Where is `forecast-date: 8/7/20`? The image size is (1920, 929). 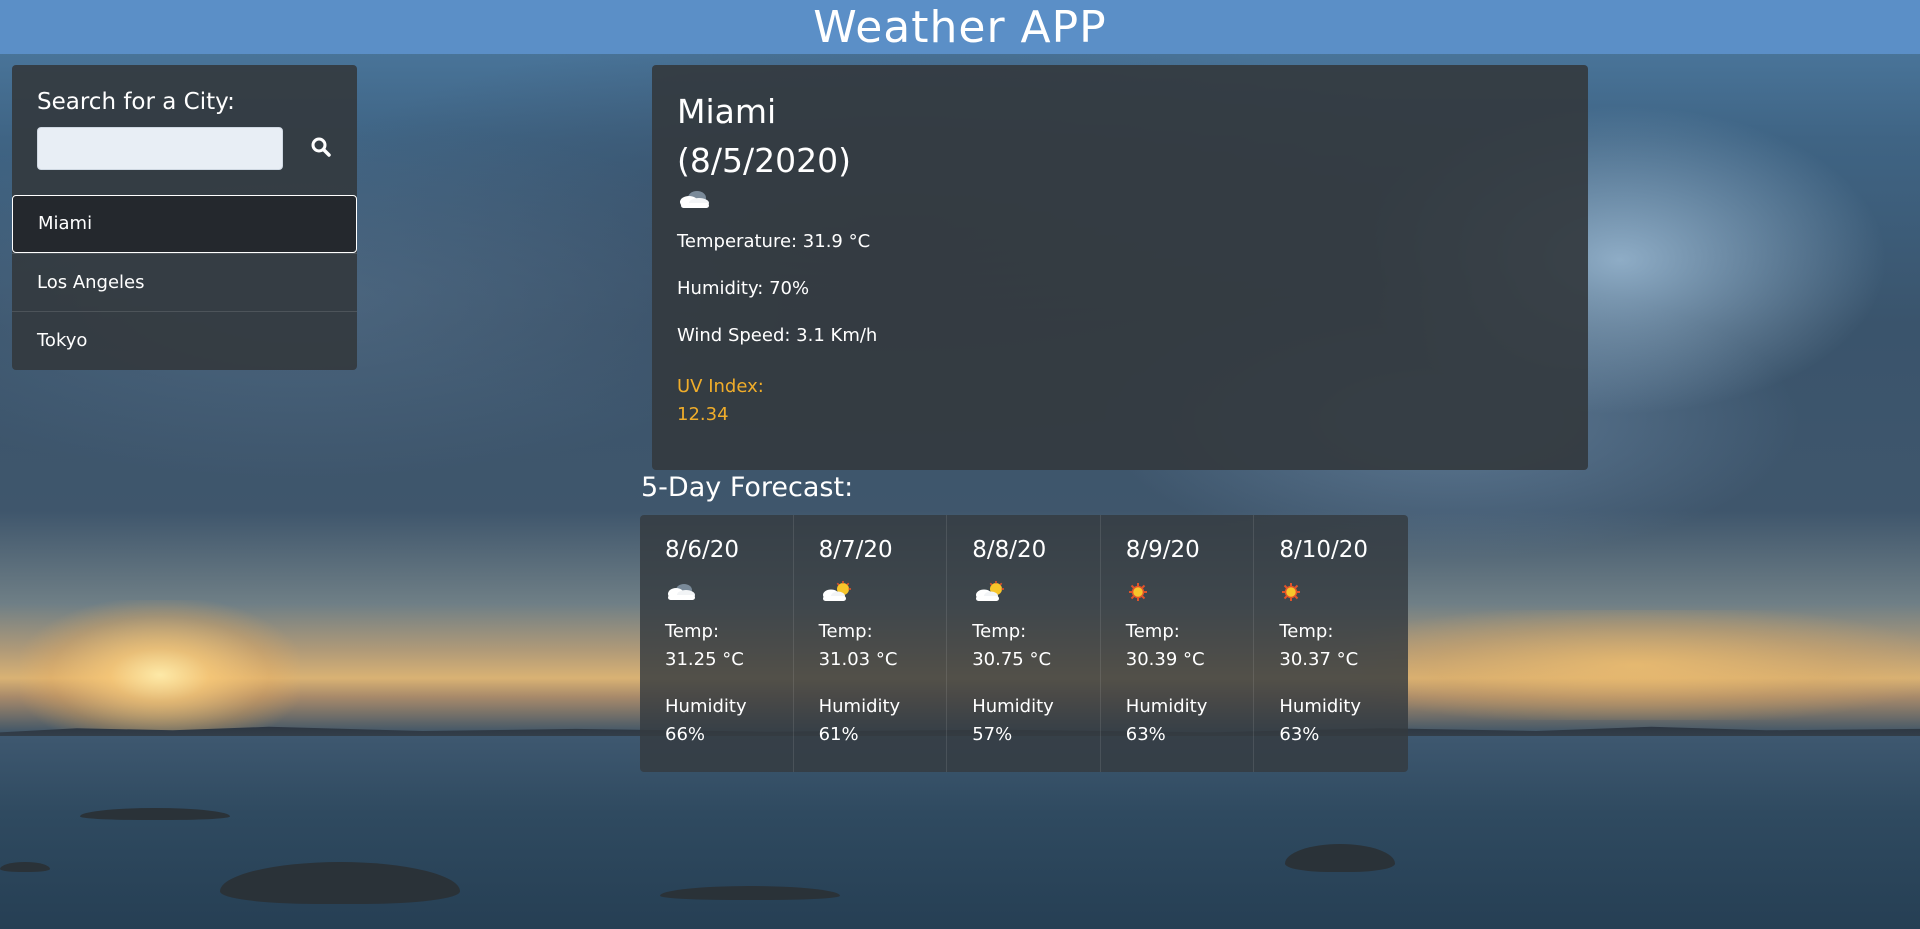 forecast-date: 8/7/20 is located at coordinates (855, 550).